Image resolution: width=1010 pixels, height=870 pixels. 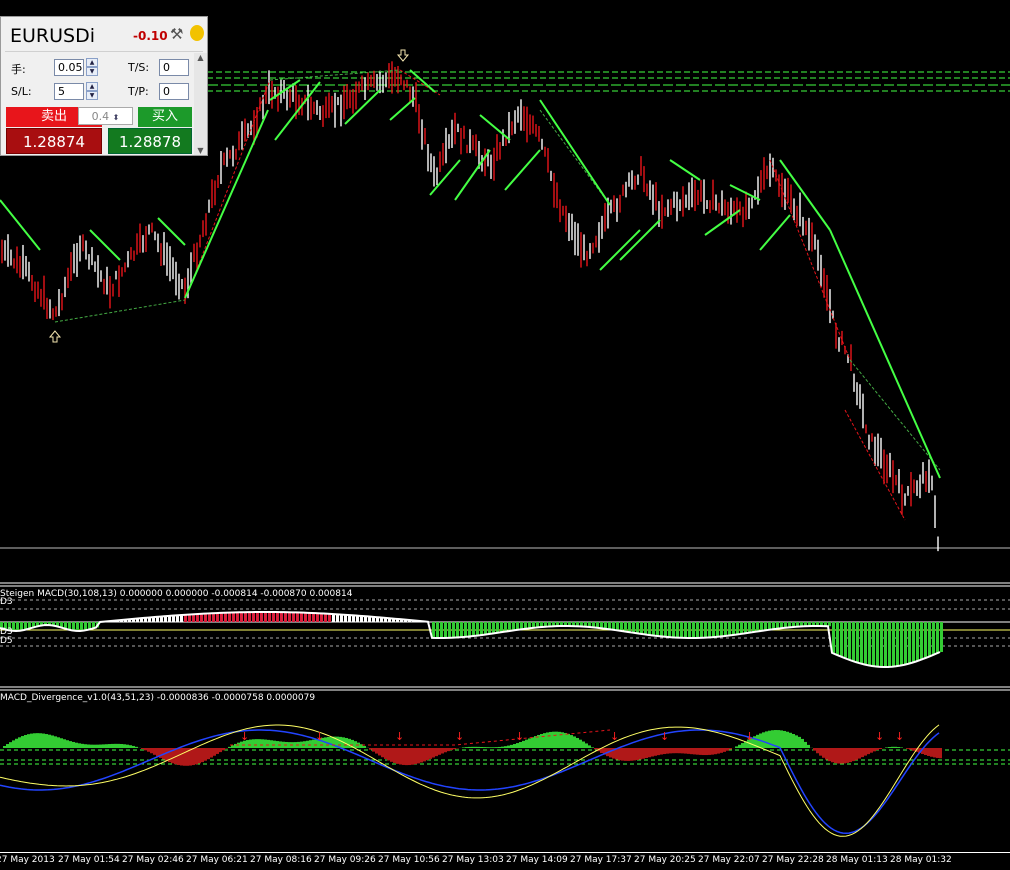 What do you see at coordinates (176, 34) in the screenshot?
I see `tools-icon: ⚒` at bounding box center [176, 34].